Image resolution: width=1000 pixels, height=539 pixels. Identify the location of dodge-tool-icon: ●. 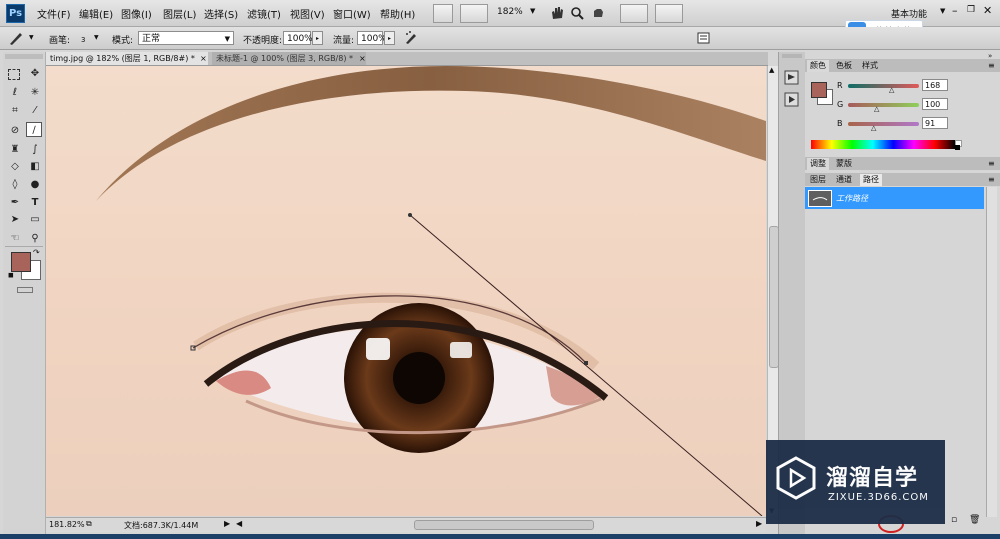
(35, 184).